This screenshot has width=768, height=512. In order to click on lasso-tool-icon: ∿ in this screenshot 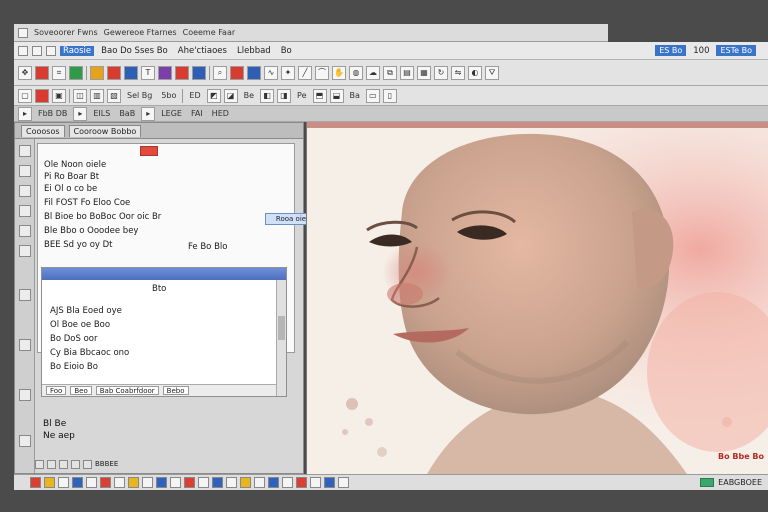, I will do `click(271, 72)`.